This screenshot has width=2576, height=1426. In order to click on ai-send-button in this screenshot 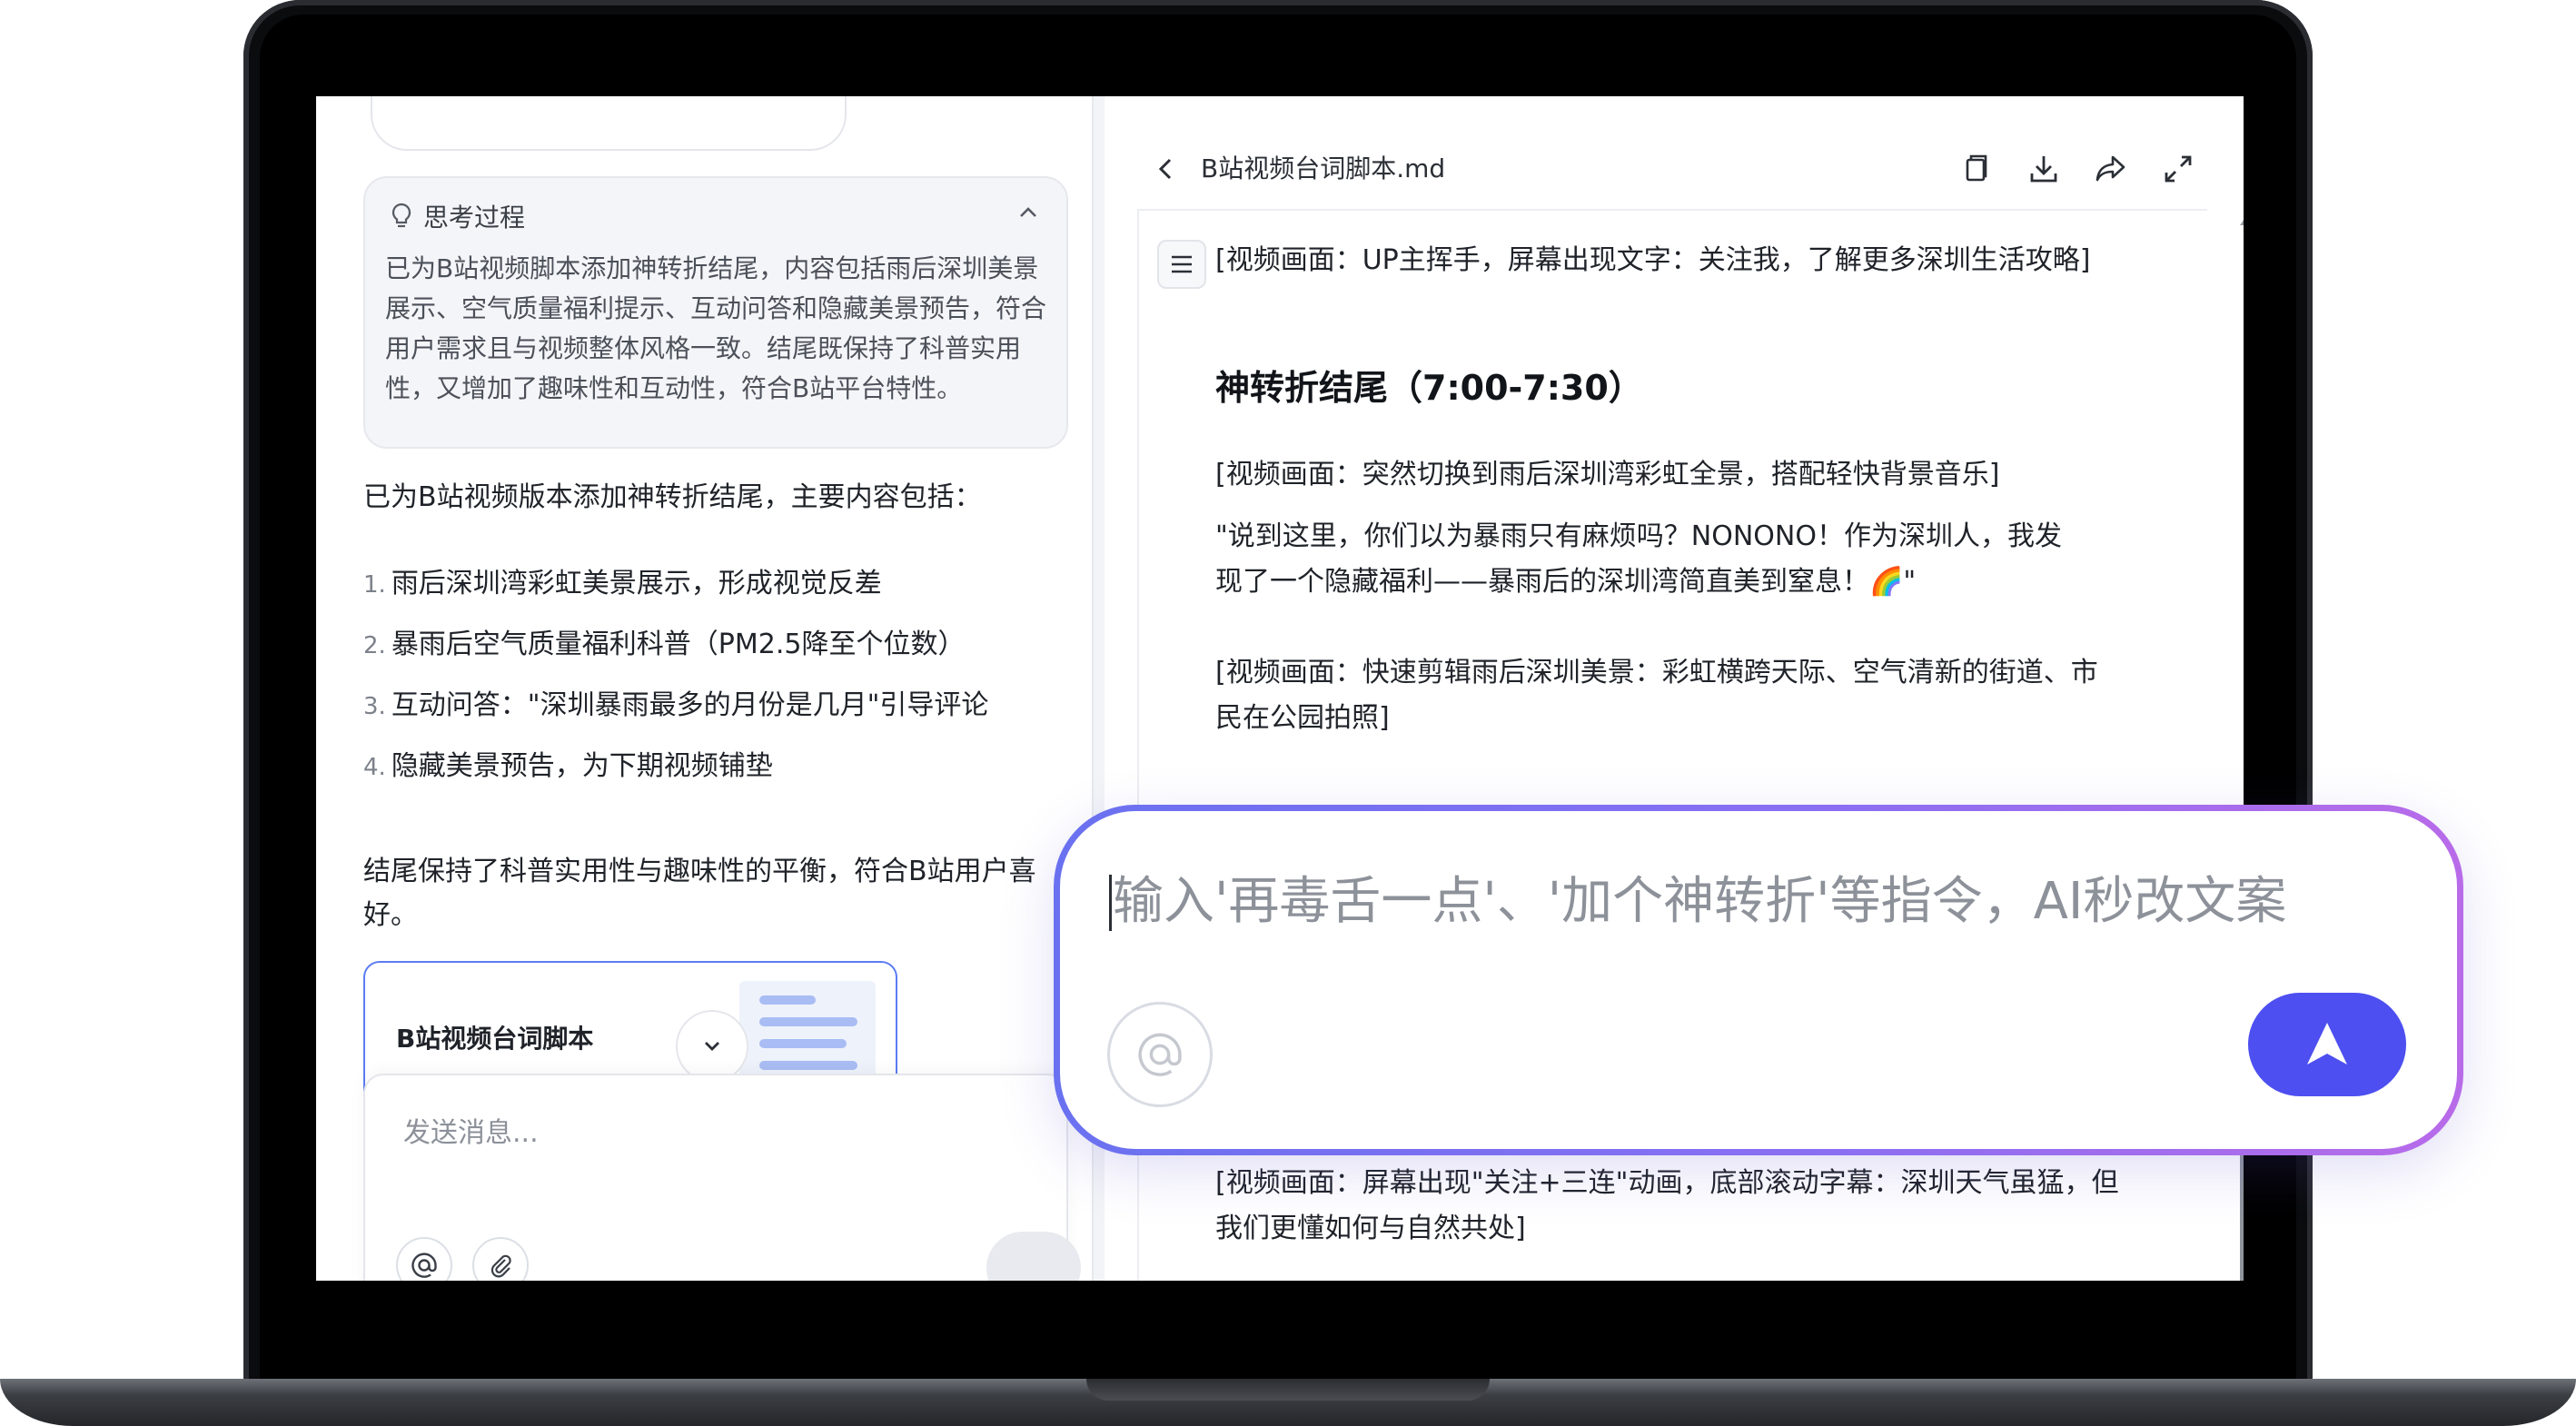, I will do `click(2327, 1044)`.